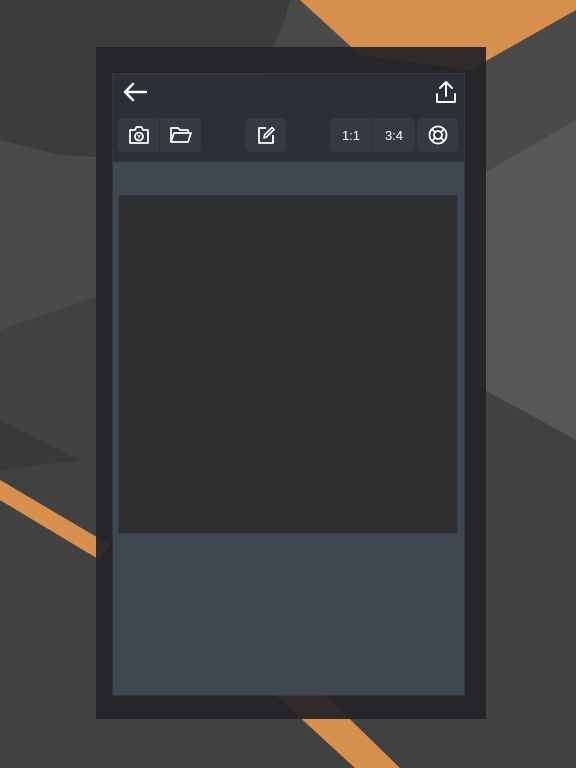 The width and height of the screenshot is (576, 768). I want to click on folder-open-icon, so click(180, 135).